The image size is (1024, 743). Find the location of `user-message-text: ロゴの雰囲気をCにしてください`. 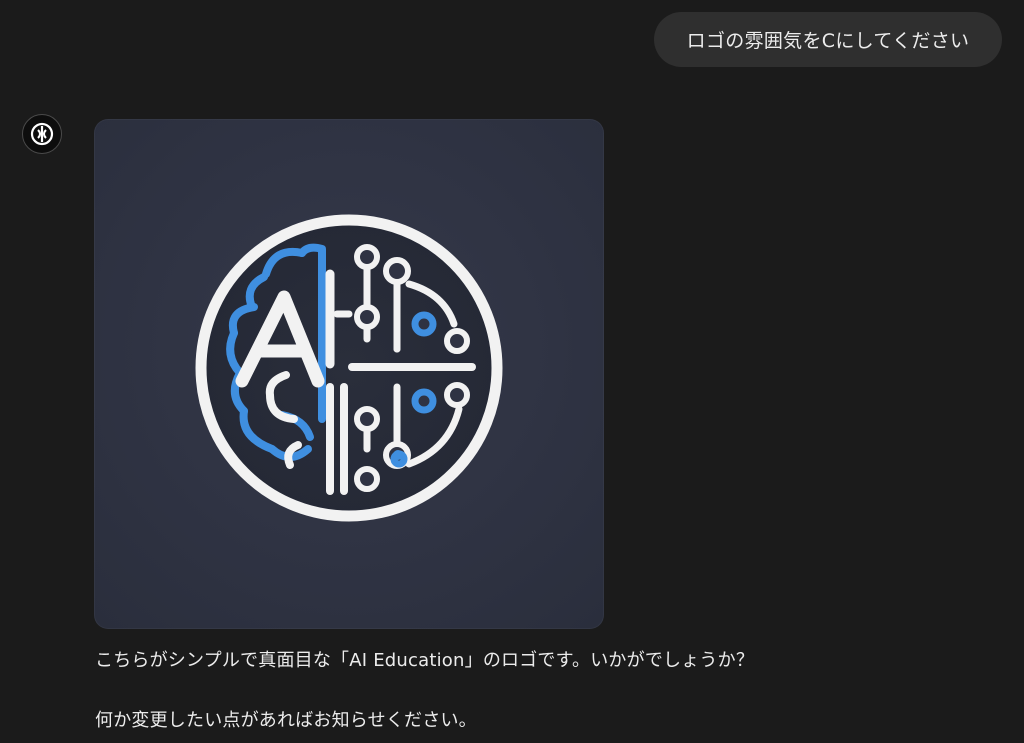

user-message-text: ロゴの雰囲気をCにしてください is located at coordinates (828, 41).